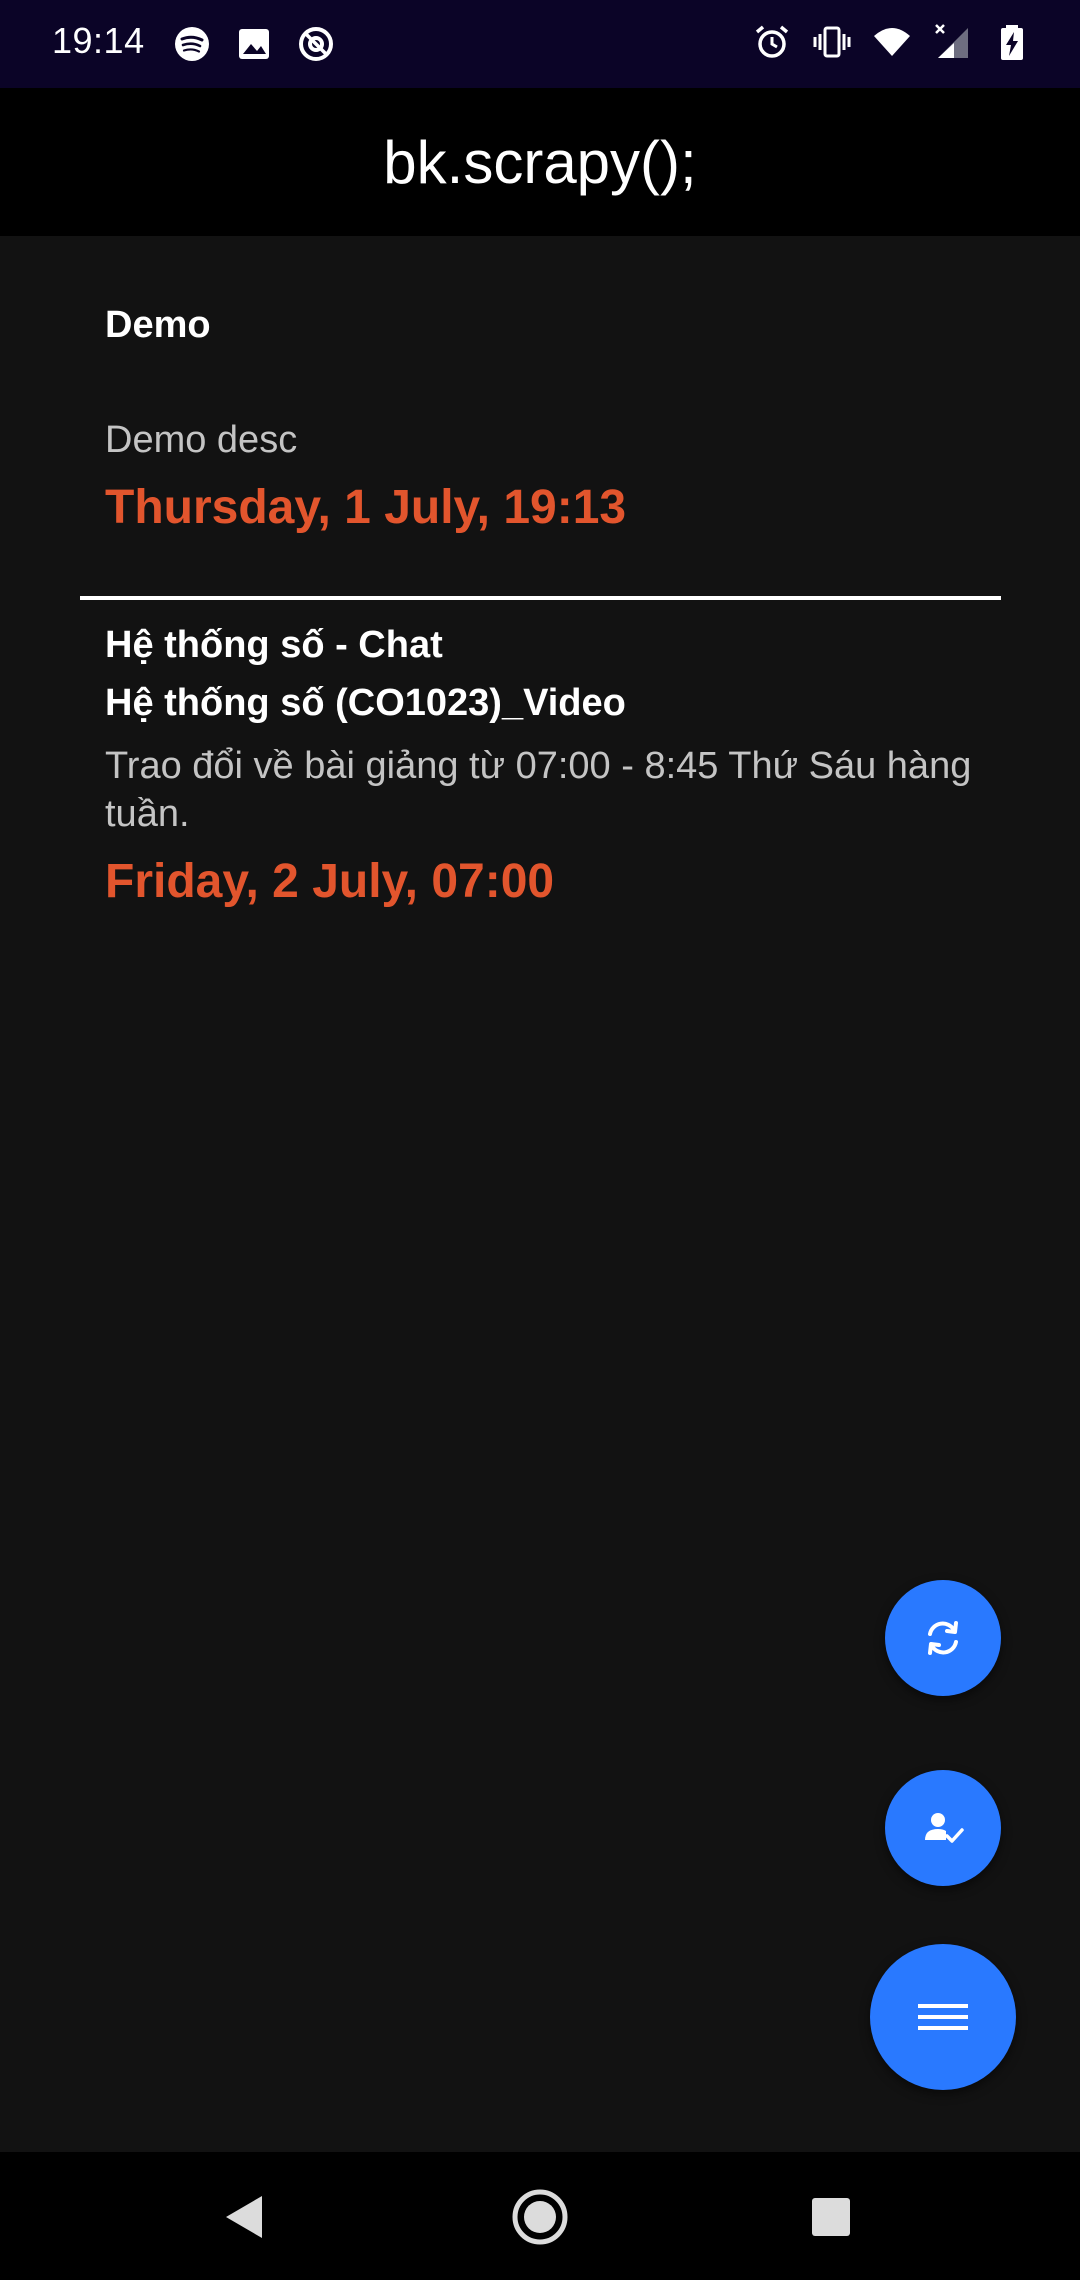 This screenshot has height=2280, width=1080. I want to click on account-check-icon, so click(943, 1828).